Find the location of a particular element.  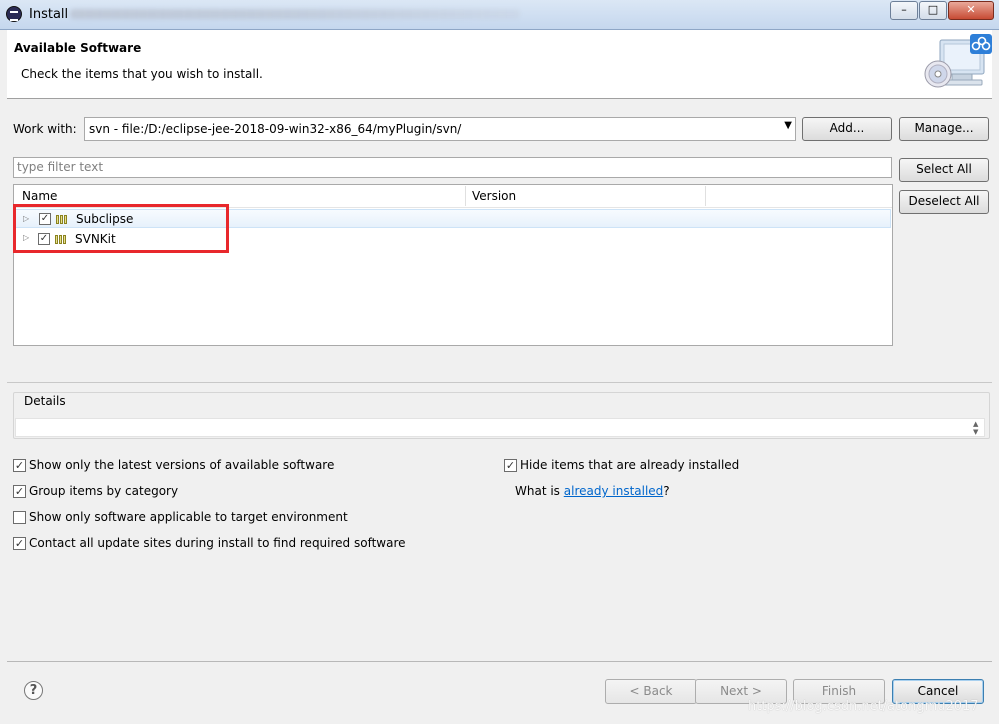

target-environment-checkbox is located at coordinates (19, 517).